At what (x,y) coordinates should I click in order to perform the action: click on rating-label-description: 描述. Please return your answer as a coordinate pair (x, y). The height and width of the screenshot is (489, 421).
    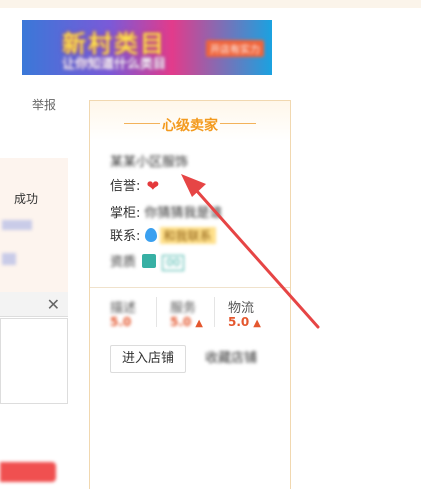
    Looking at the image, I should click on (123, 308).